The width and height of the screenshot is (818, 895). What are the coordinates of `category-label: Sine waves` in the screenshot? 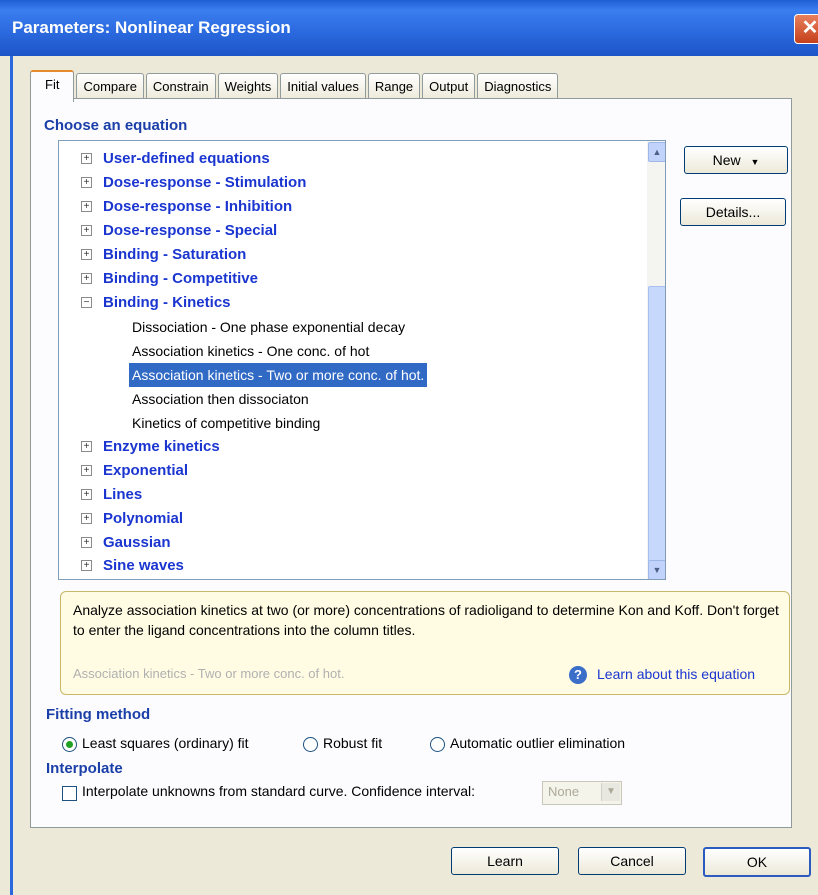 It's located at (143, 565).